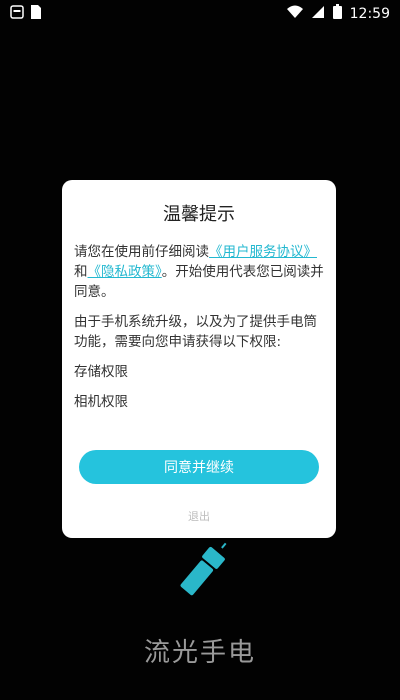  I want to click on app-name: 流光手电, so click(199, 653).